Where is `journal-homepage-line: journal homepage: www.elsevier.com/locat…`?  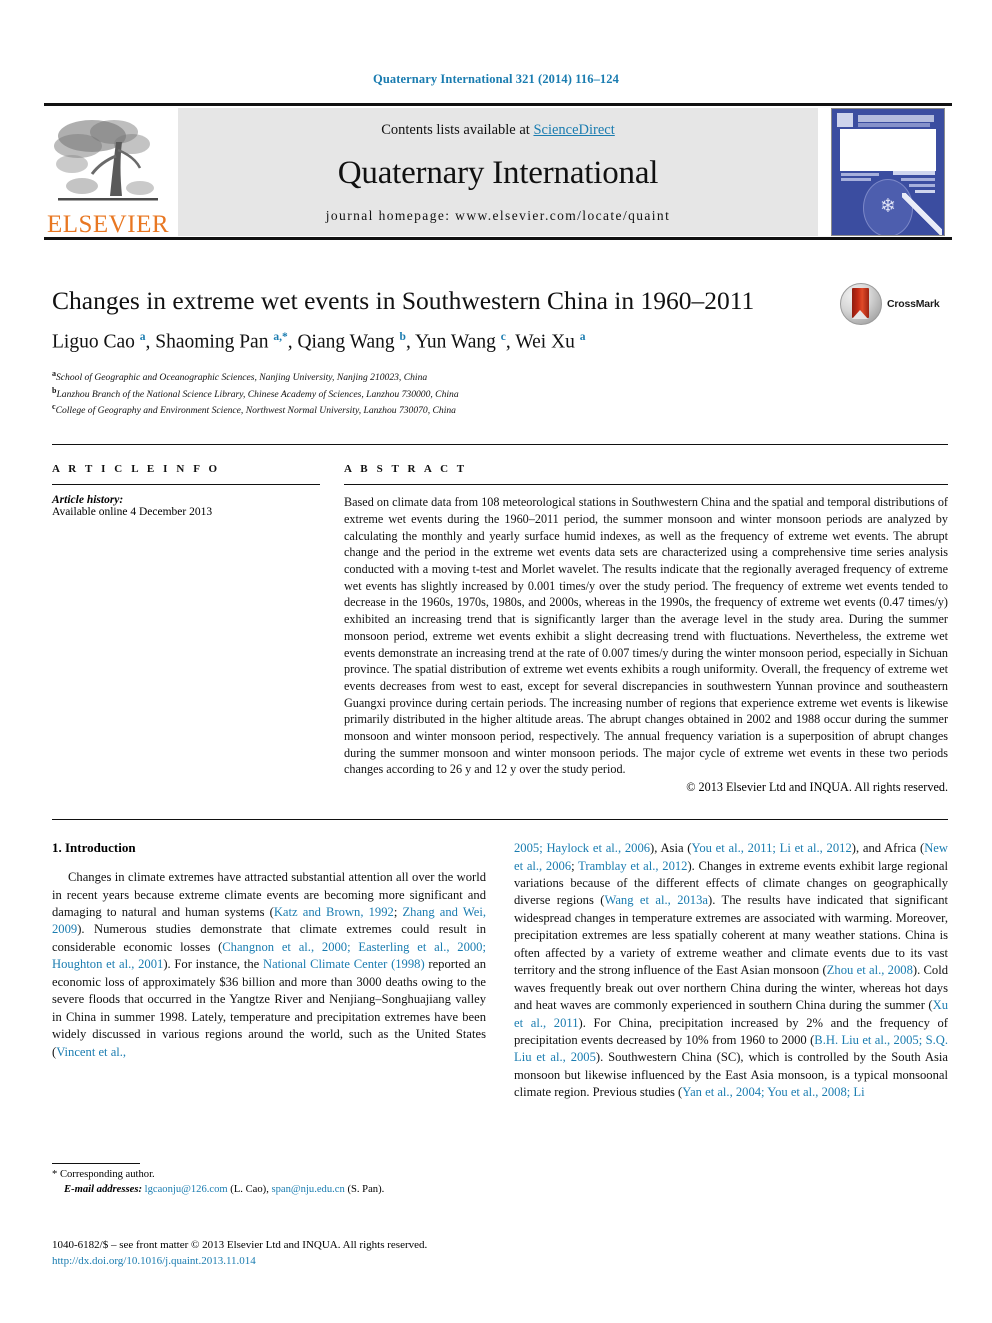
journal-homepage-line: journal homepage: www.elsevier.com/locat… is located at coordinates (498, 216).